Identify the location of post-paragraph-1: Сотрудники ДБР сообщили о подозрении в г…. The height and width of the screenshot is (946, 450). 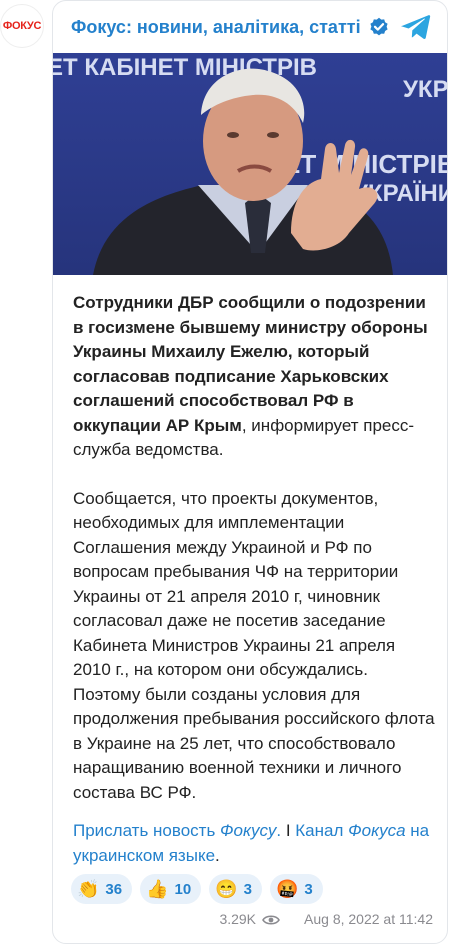
(254, 377).